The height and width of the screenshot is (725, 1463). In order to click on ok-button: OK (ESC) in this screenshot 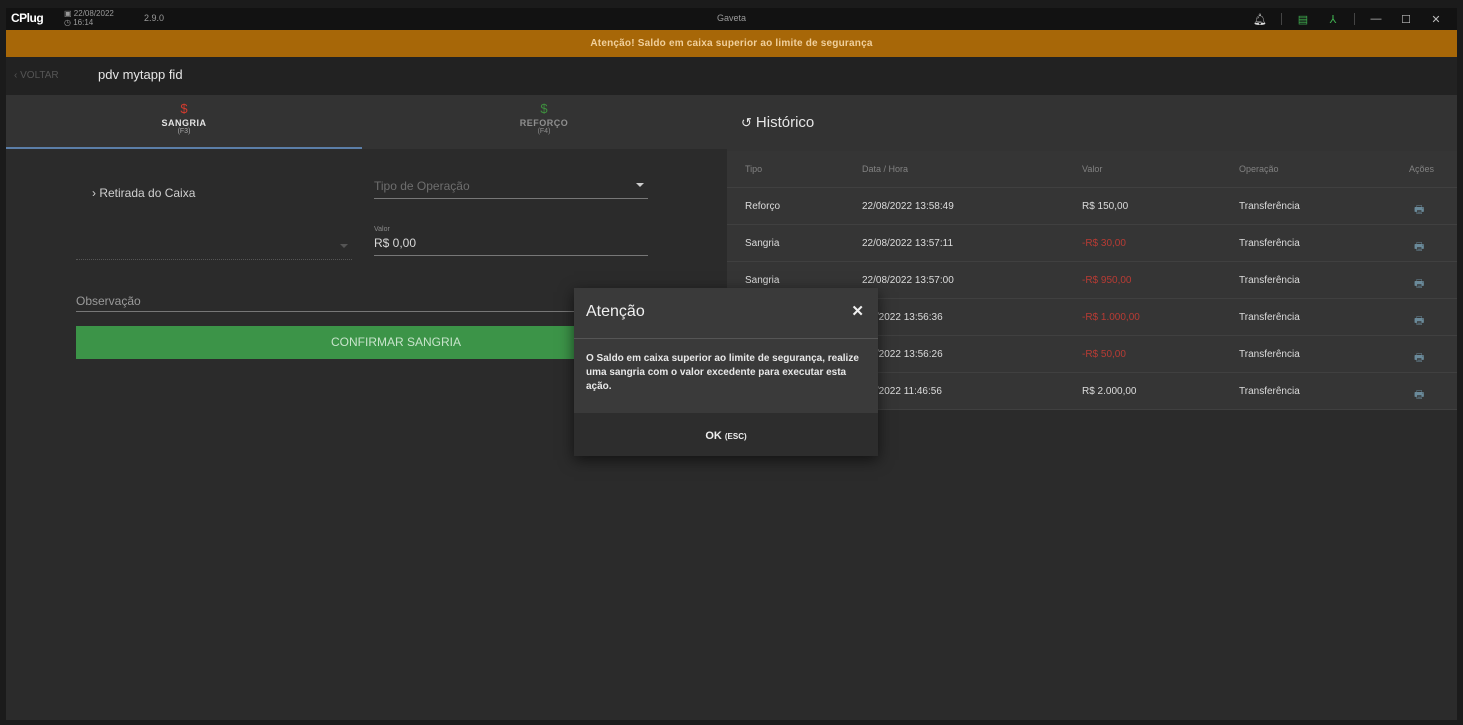, I will do `click(725, 436)`.